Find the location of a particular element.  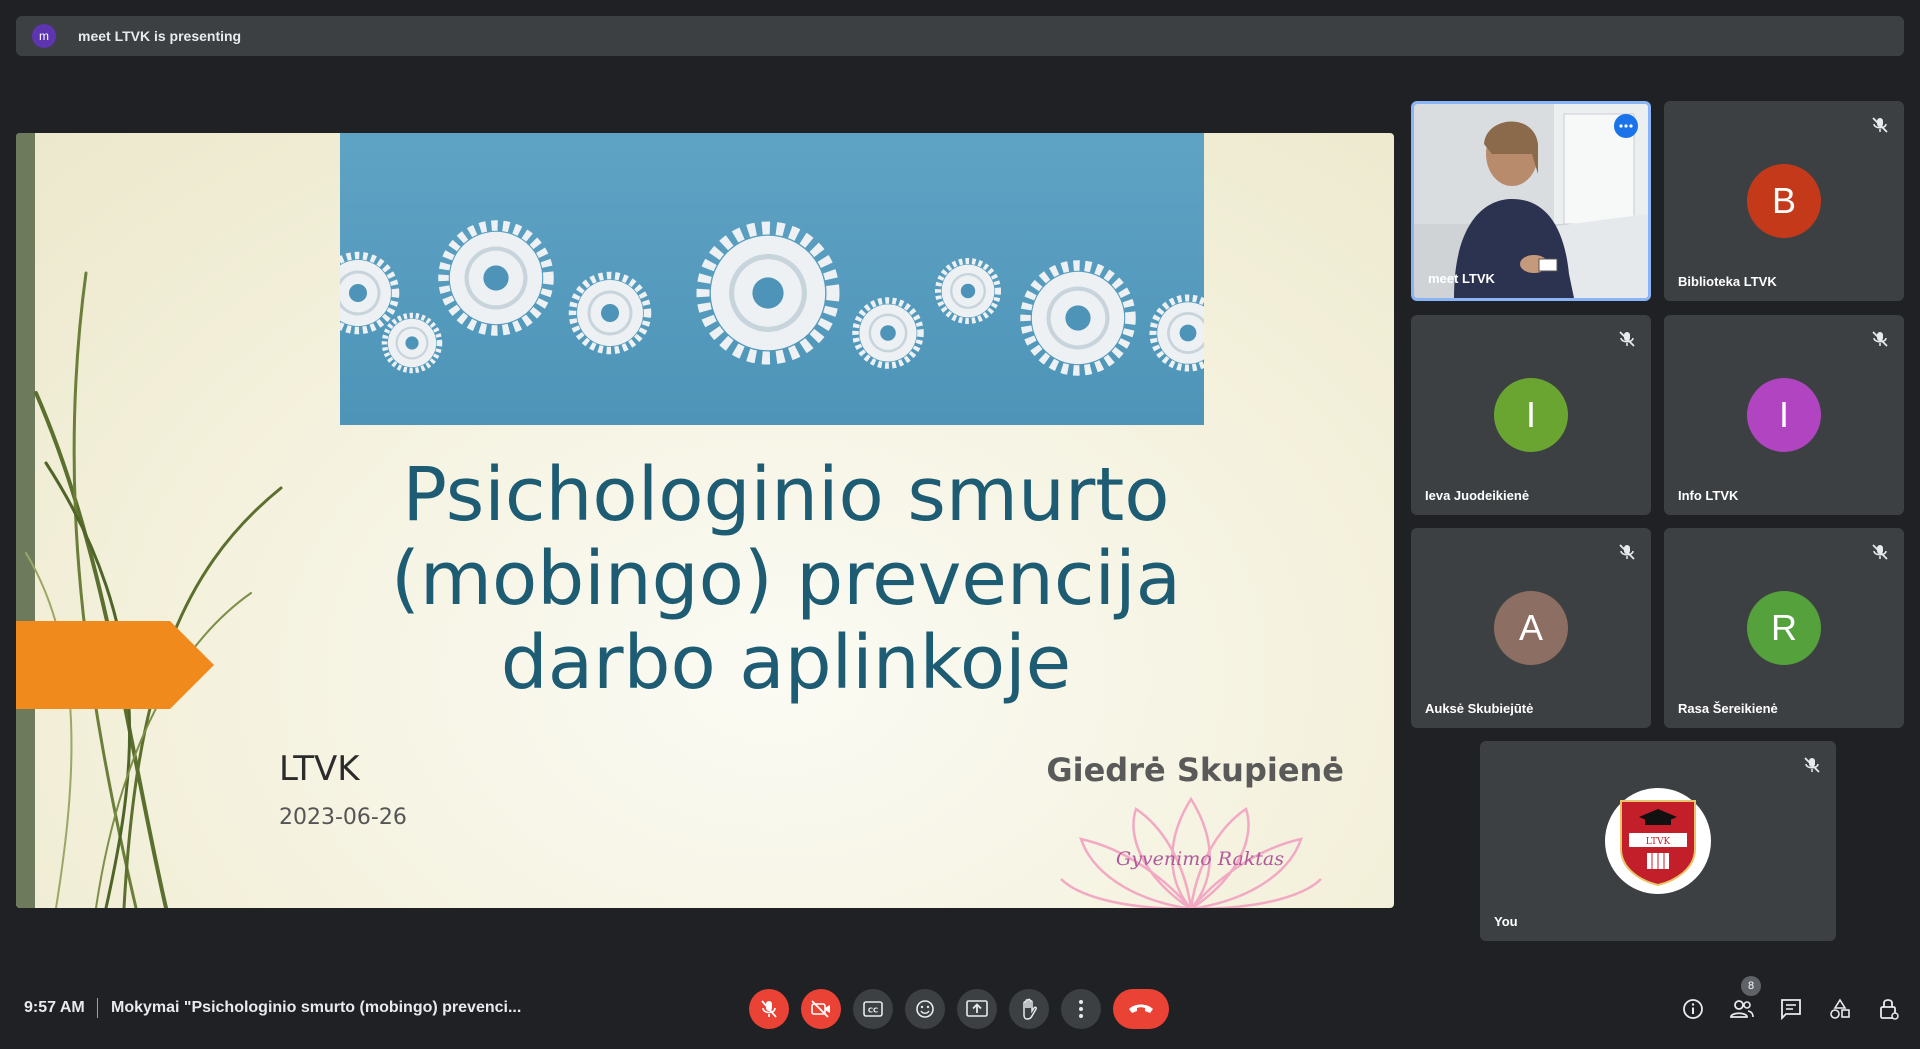

people-icon is located at coordinates (1742, 1009).